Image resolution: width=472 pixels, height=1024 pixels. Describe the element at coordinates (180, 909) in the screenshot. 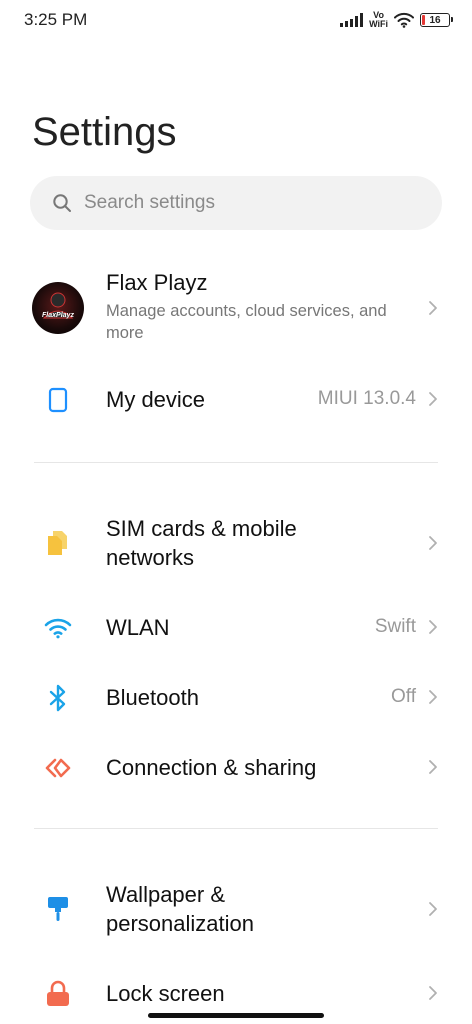

I see `wallpaper-title: Wallpaper & personalization` at that location.